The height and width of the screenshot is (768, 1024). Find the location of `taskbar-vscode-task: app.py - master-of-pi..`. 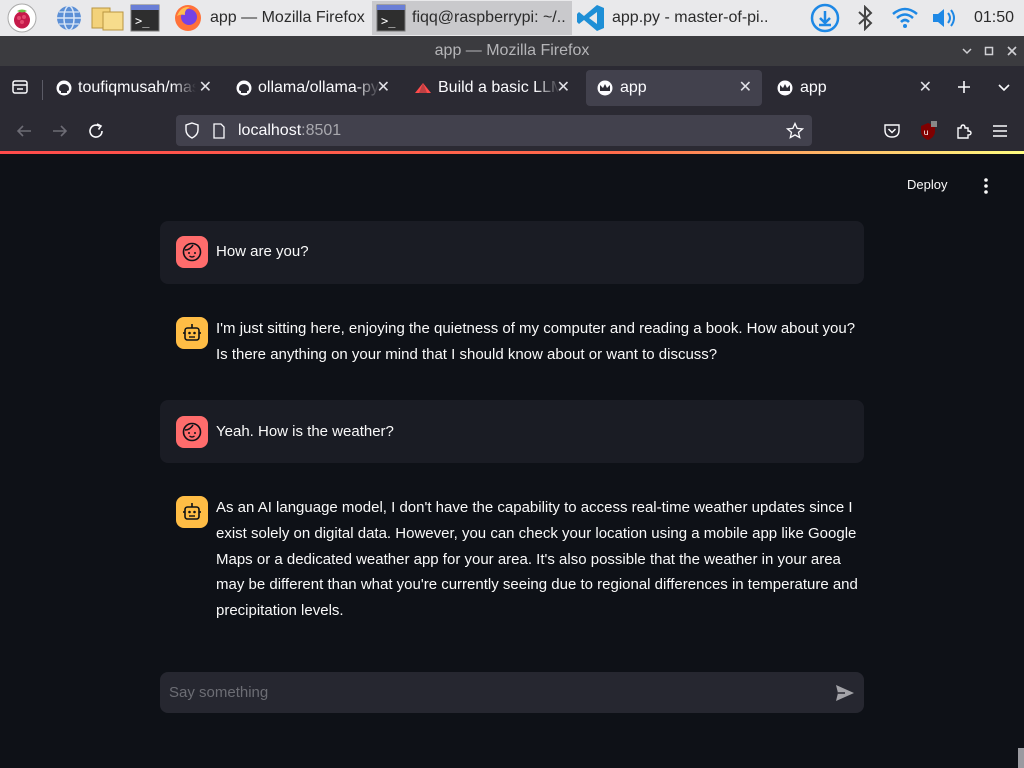

taskbar-vscode-task: app.py - master-of-pi.. is located at coordinates (674, 18).